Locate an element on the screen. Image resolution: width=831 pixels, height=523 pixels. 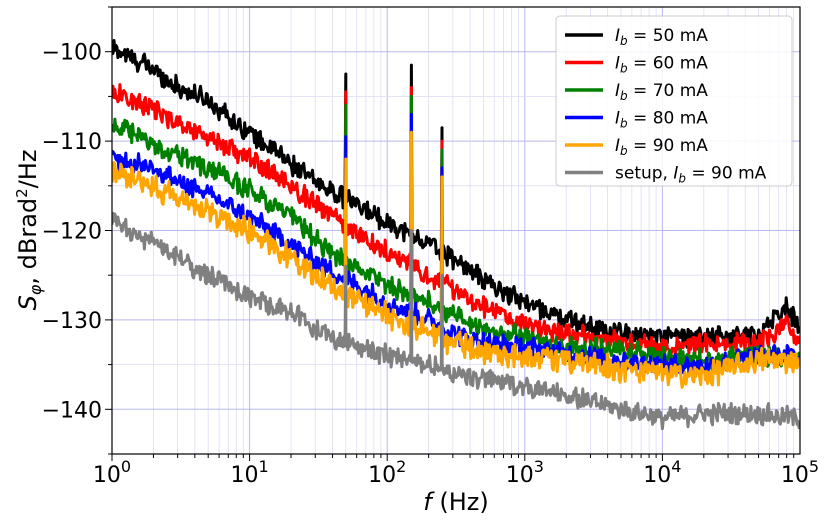
x-tick-label: 102 is located at coordinates (387, 472).